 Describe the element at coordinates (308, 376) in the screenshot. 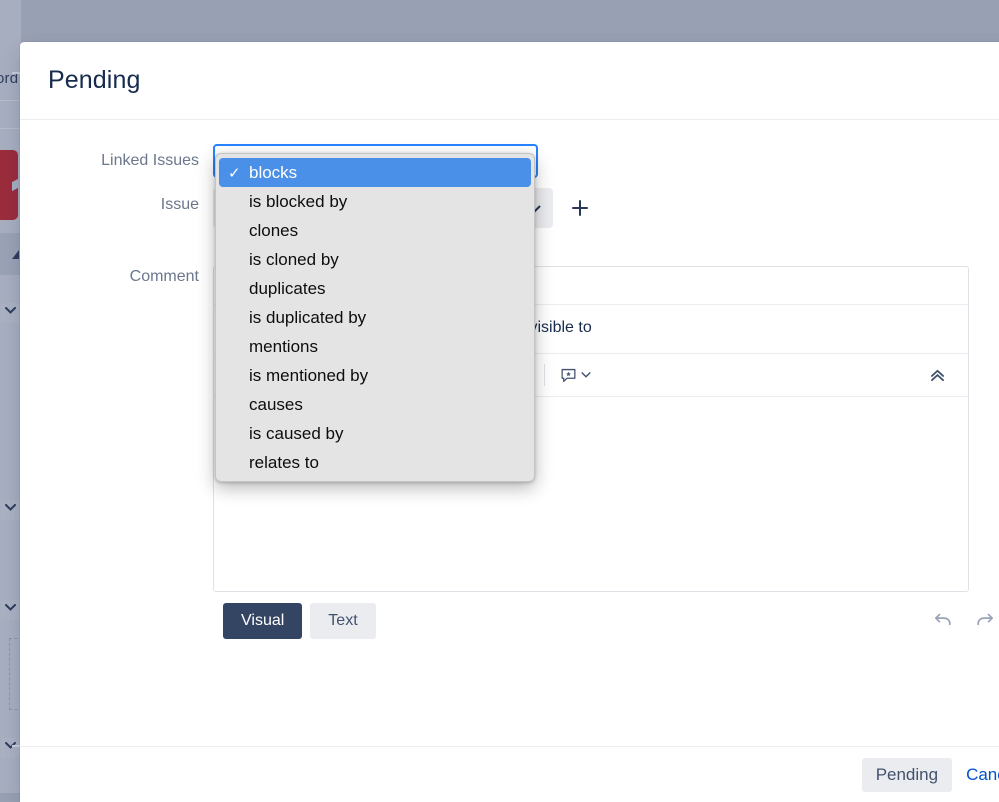

I see `dropdown-option-label: is mentioned by` at that location.